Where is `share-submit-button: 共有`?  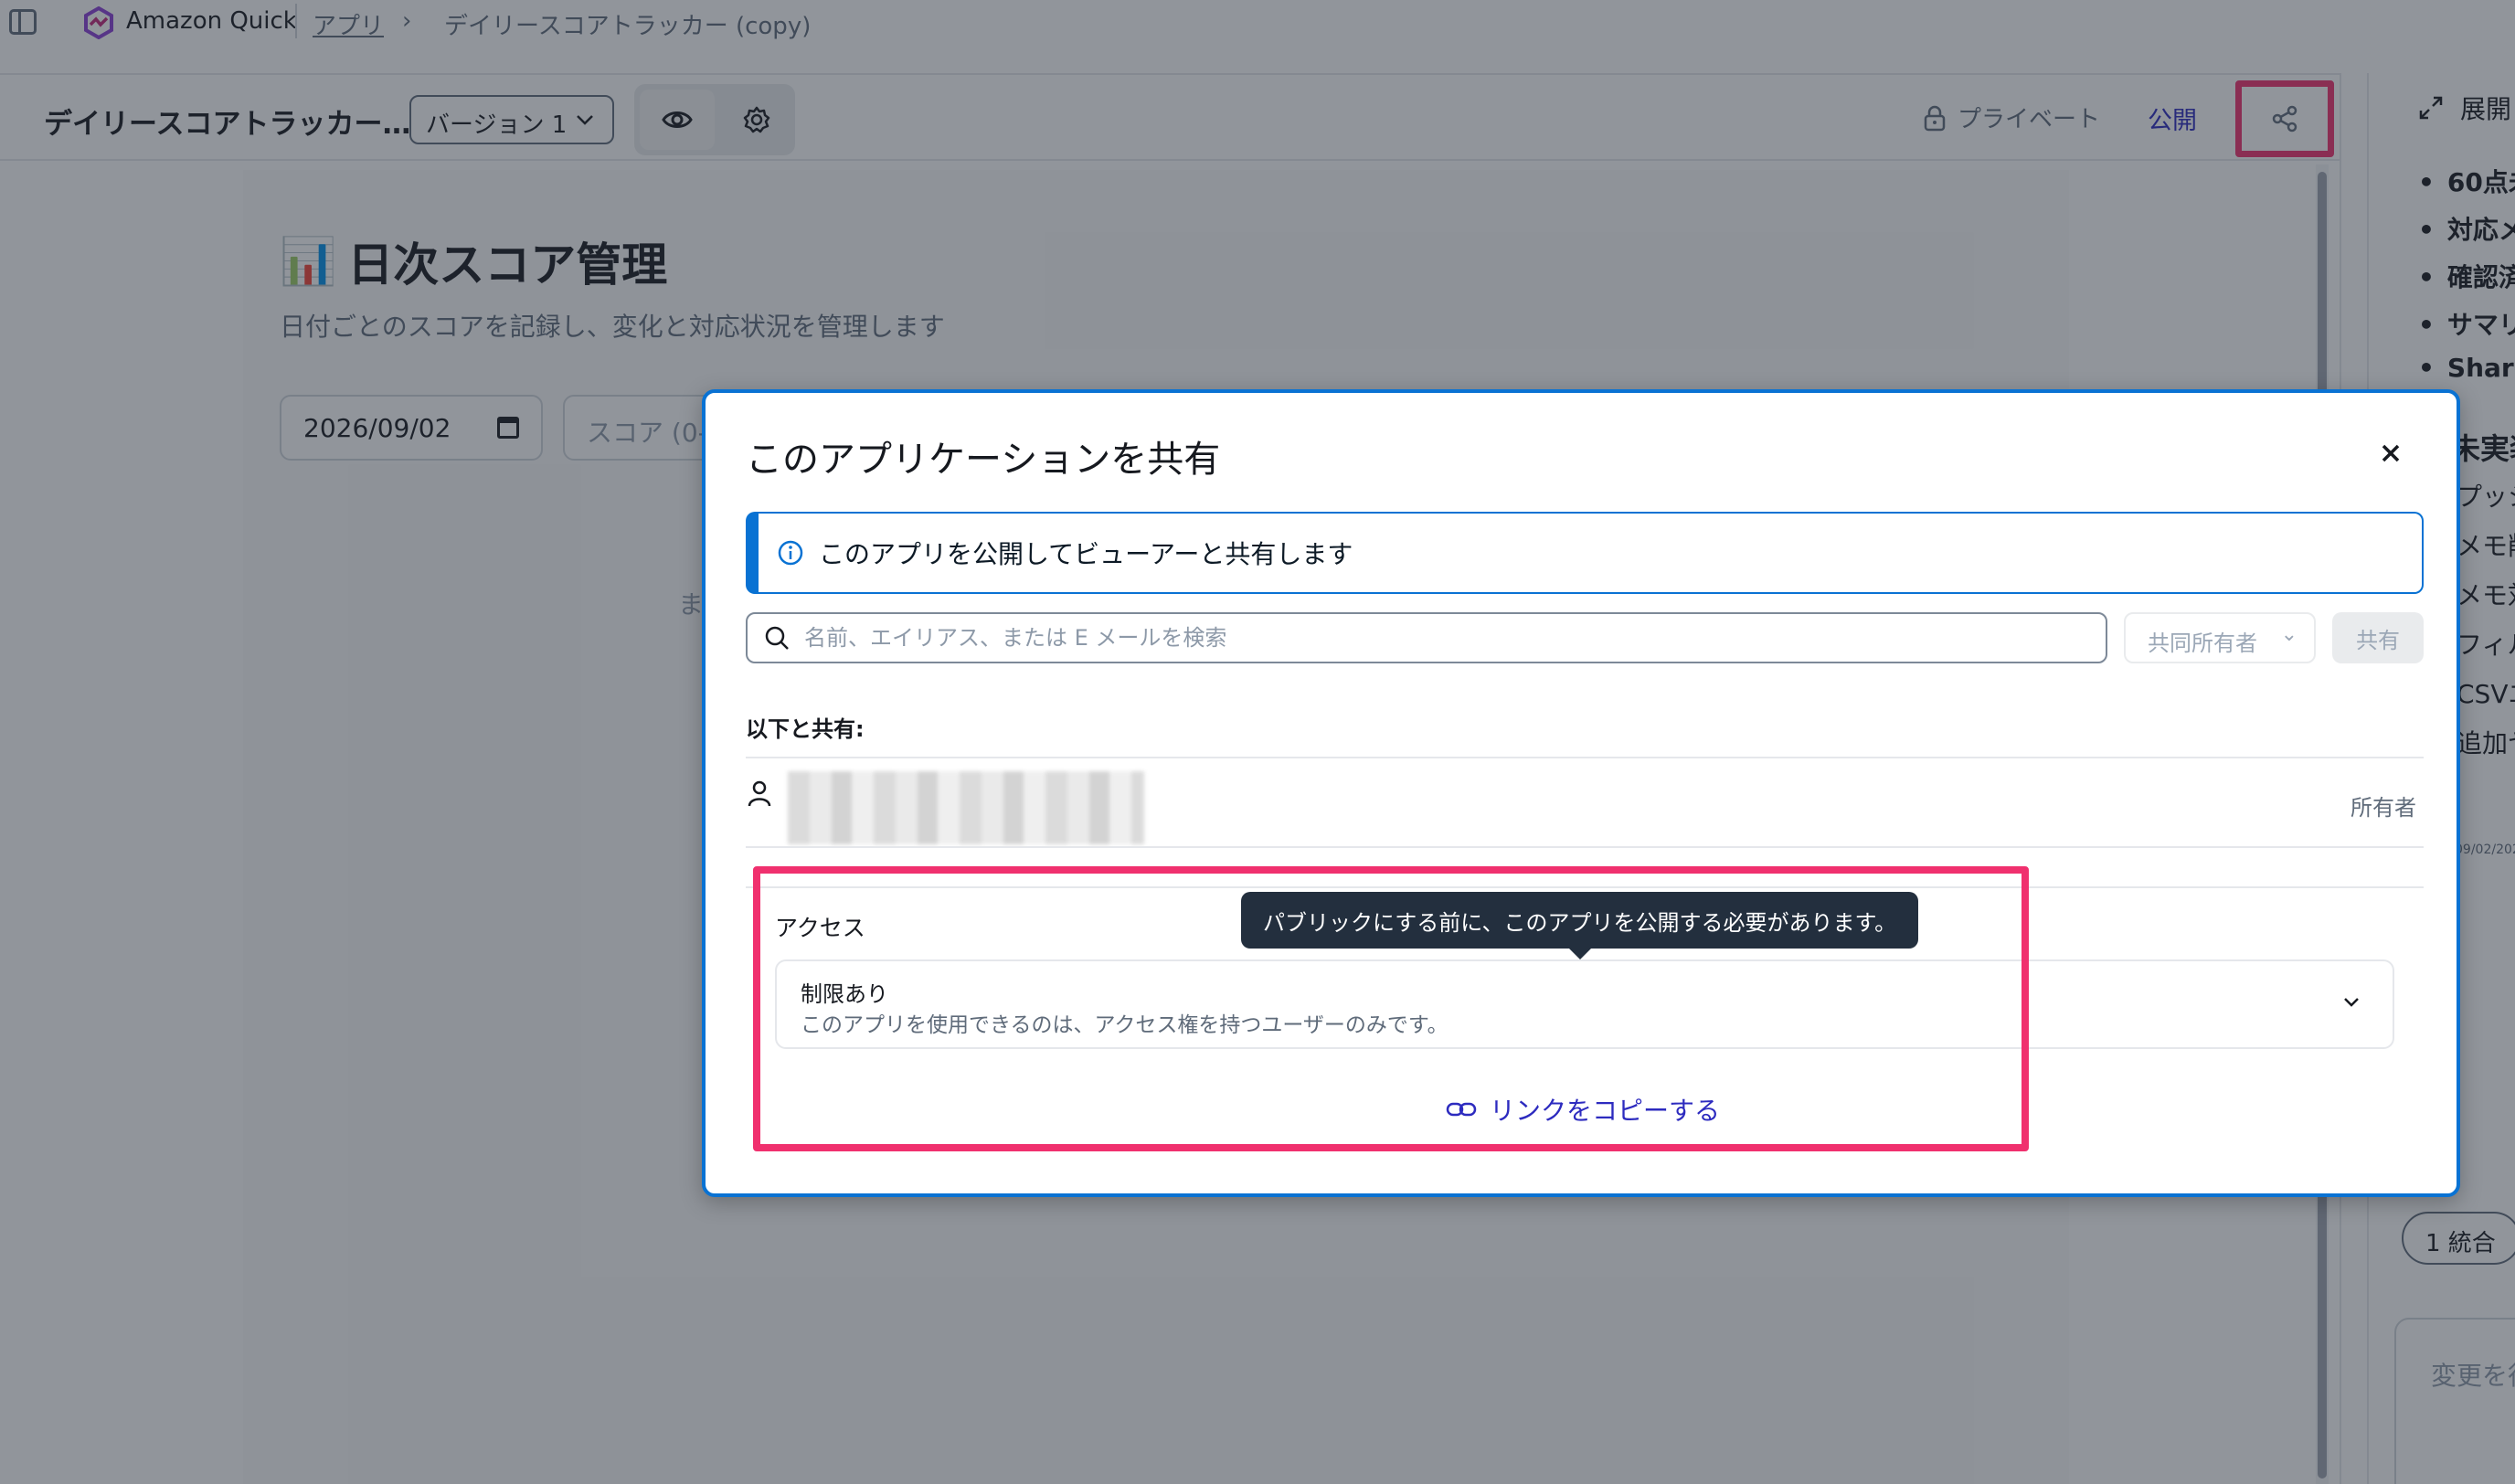
share-submit-button: 共有 is located at coordinates (2378, 637).